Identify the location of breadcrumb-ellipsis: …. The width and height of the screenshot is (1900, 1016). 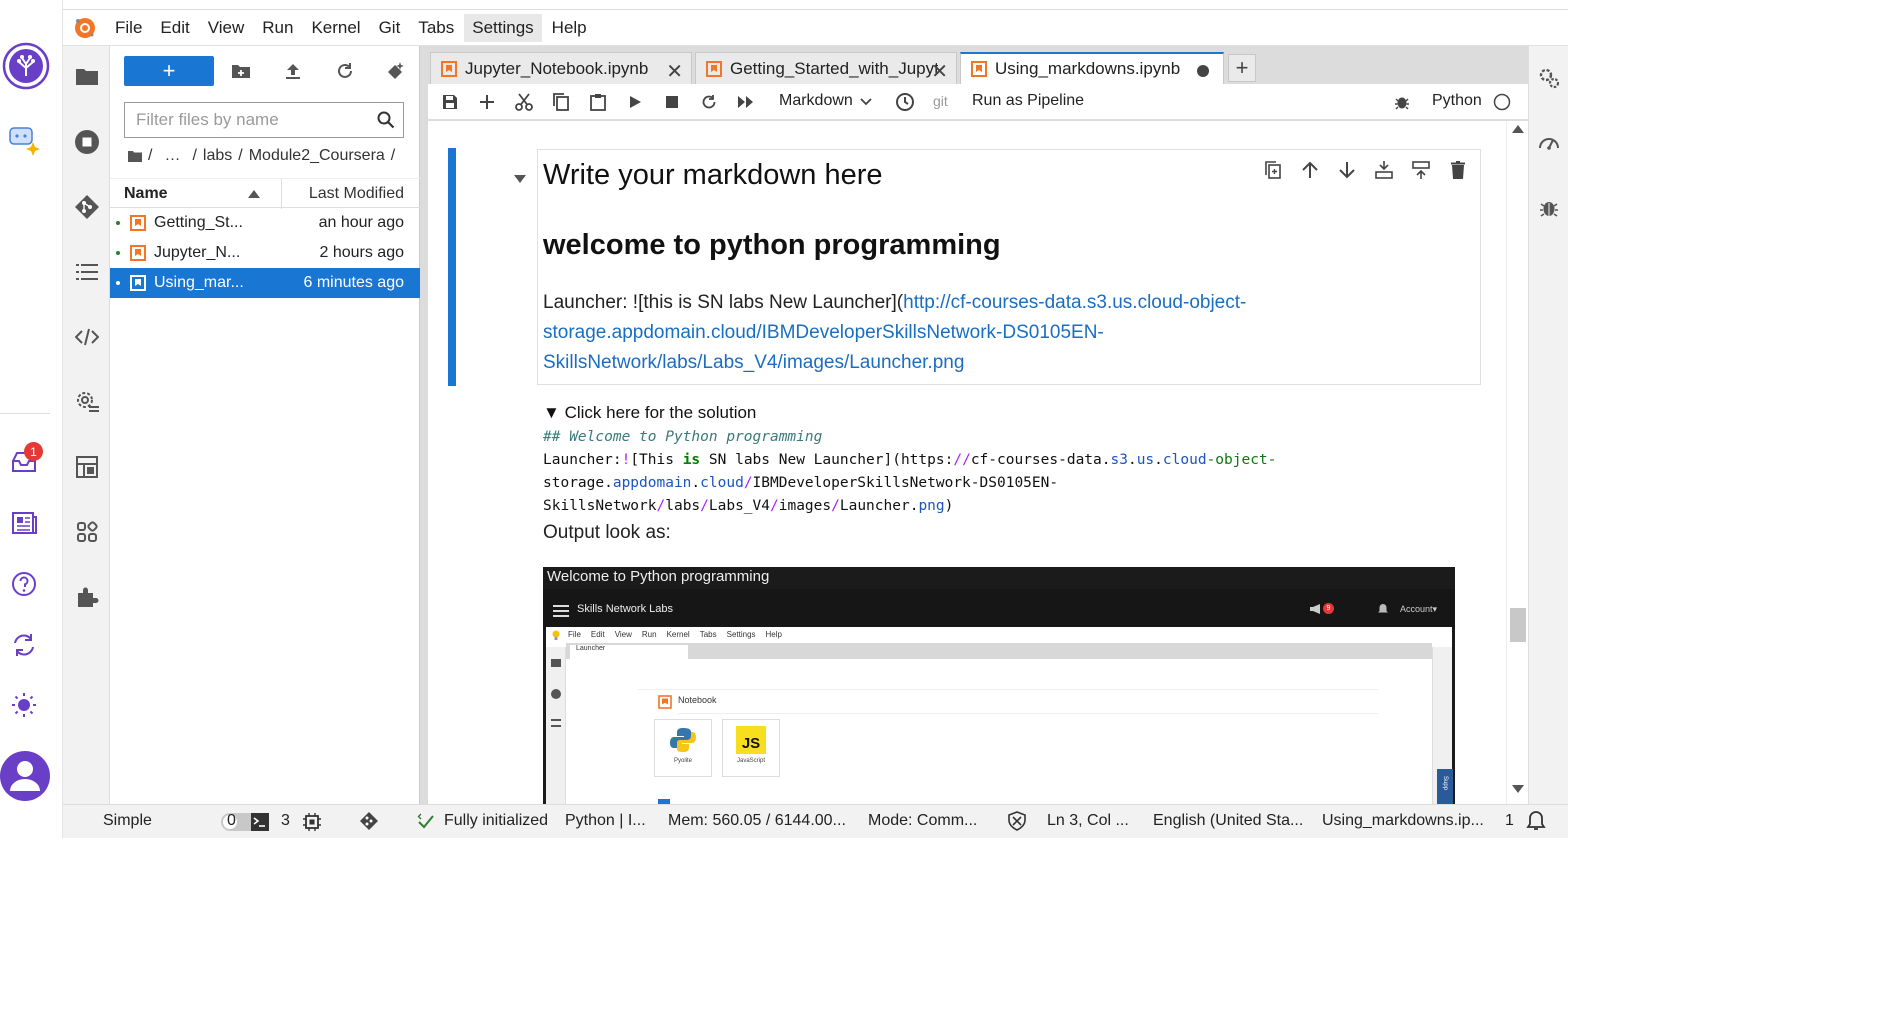
(172, 156).